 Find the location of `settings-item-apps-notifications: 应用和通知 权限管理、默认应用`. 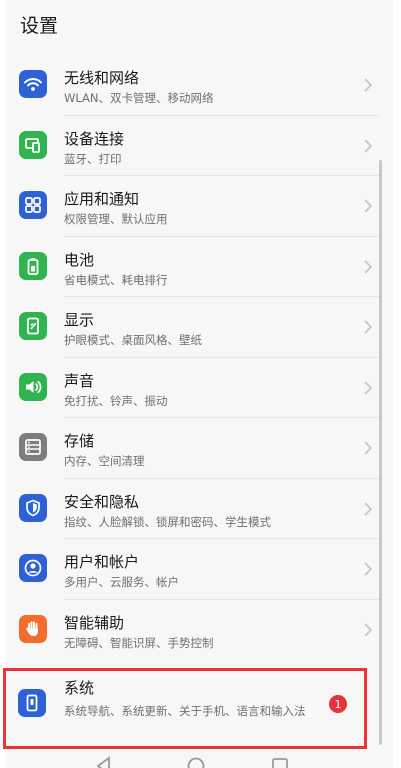

settings-item-apps-notifications: 应用和通知 权限管理、默认应用 is located at coordinates (199, 206).